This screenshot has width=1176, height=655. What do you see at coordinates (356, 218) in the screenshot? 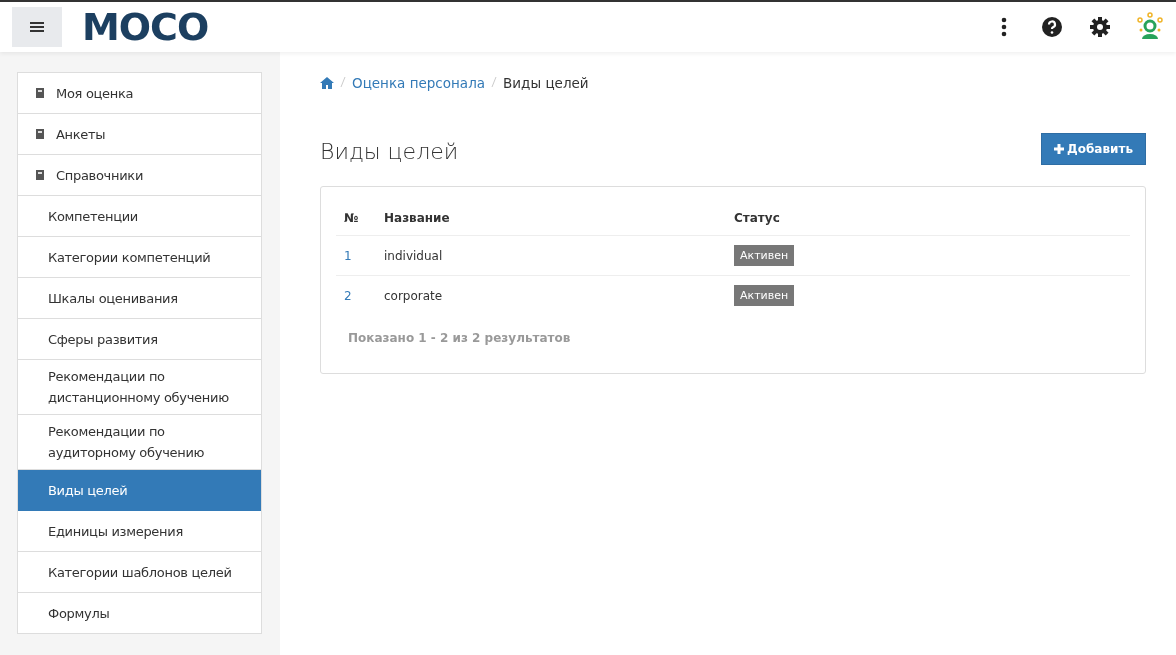
I see `column-header: №` at bounding box center [356, 218].